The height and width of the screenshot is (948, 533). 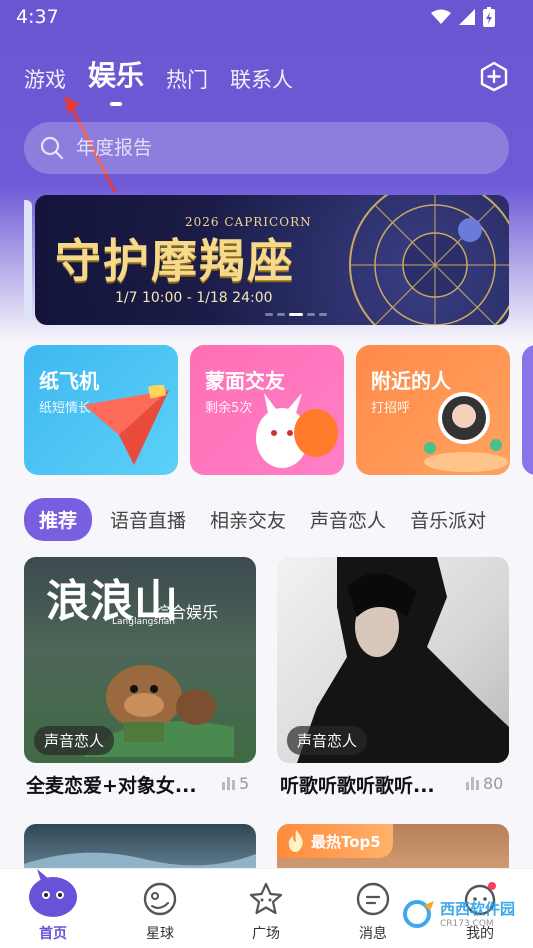 What do you see at coordinates (295, 841) in the screenshot?
I see `flame-icon` at bounding box center [295, 841].